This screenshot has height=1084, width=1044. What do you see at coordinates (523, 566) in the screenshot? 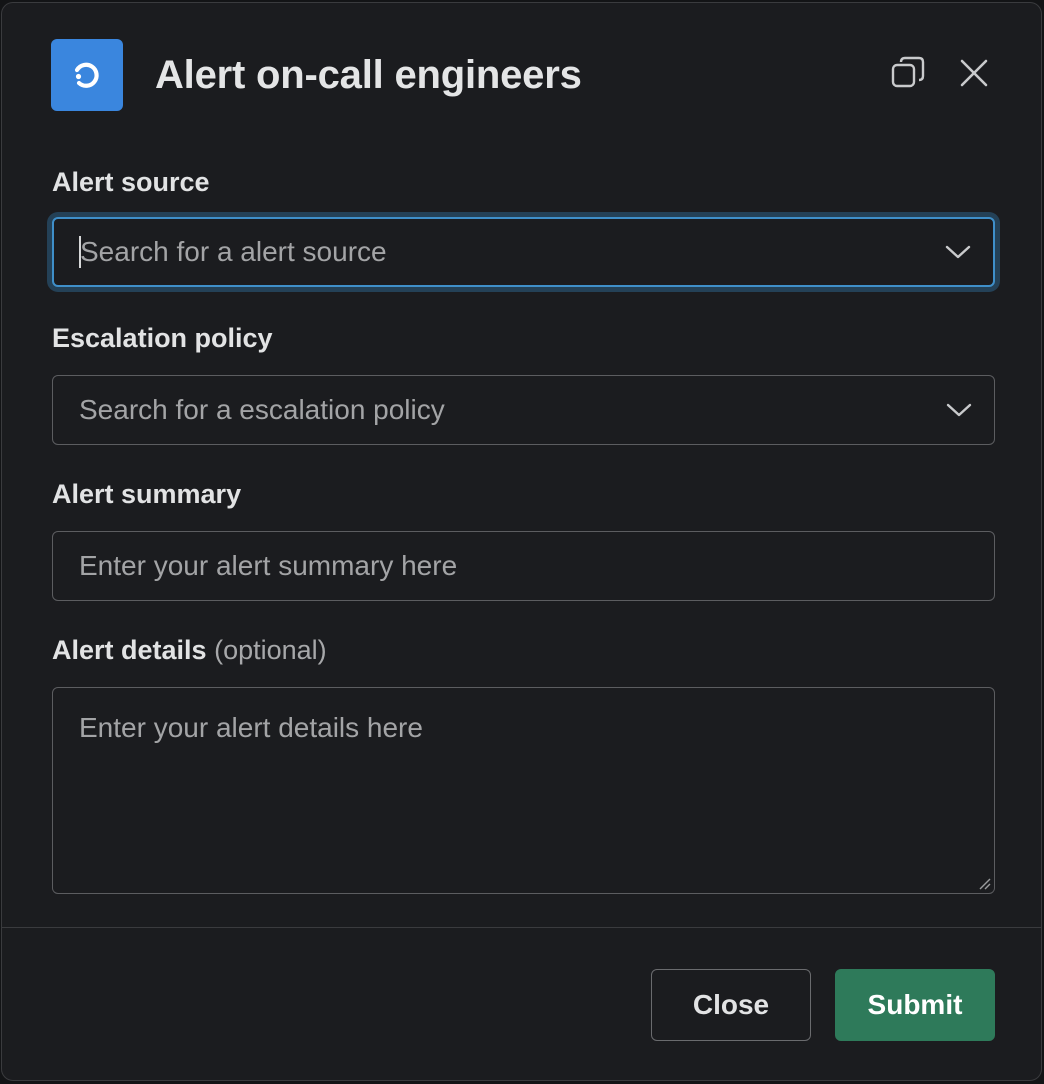
I see `alert-summary-input: Enter your alert summary here` at bounding box center [523, 566].